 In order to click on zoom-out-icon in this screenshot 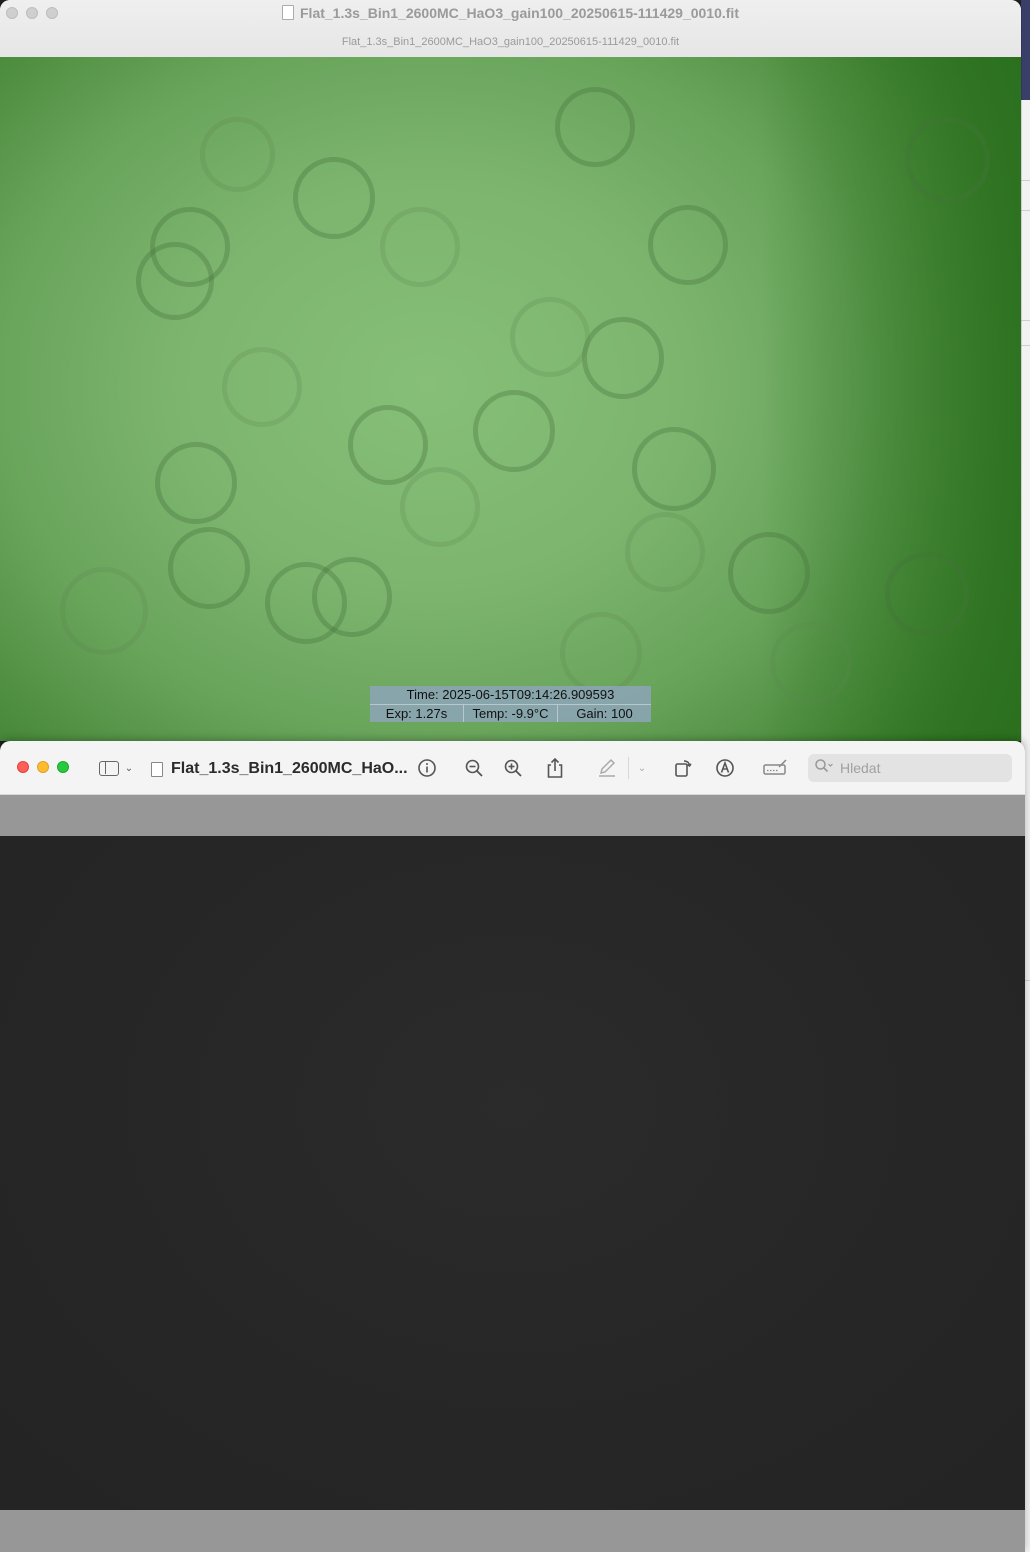, I will do `click(474, 768)`.